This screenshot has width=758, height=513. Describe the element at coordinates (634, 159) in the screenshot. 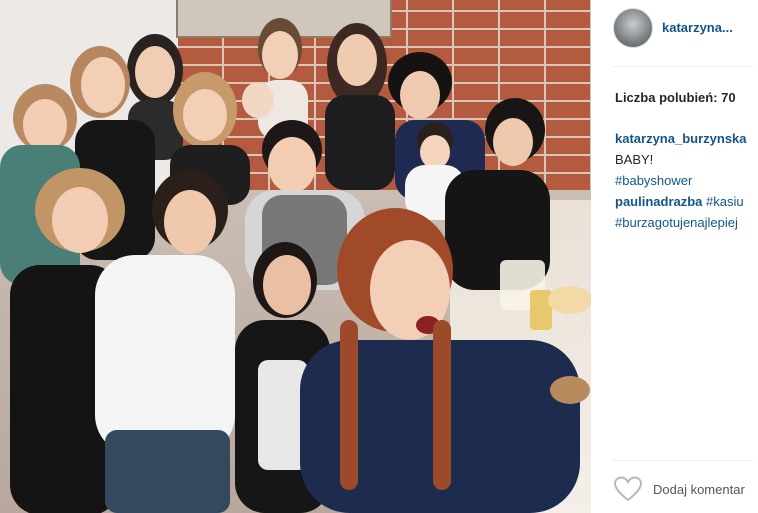

I see `comment-text: BABY!` at that location.